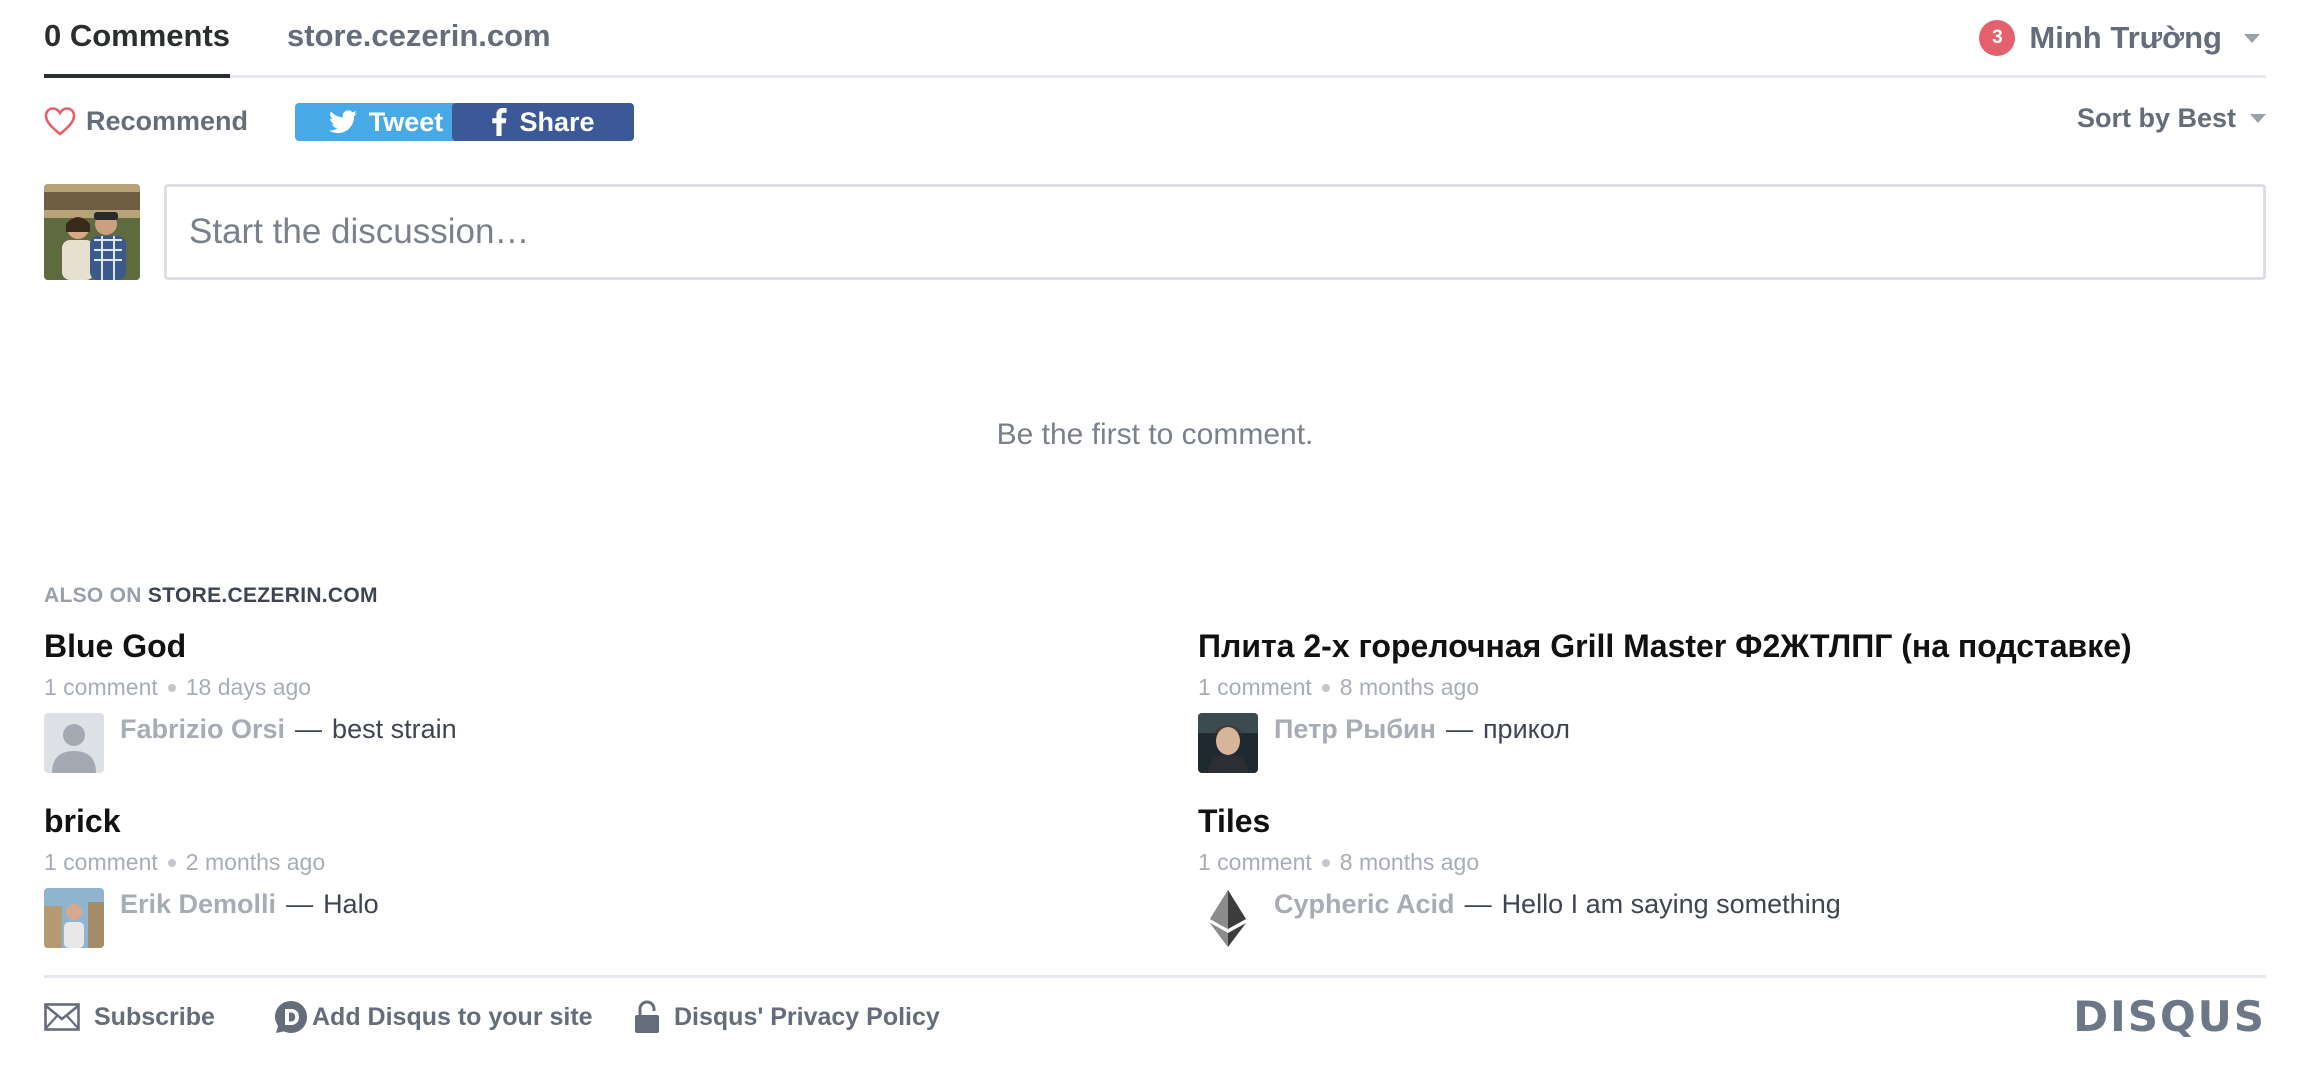  I want to click on comment-excerpt: Halo, so click(351, 904).